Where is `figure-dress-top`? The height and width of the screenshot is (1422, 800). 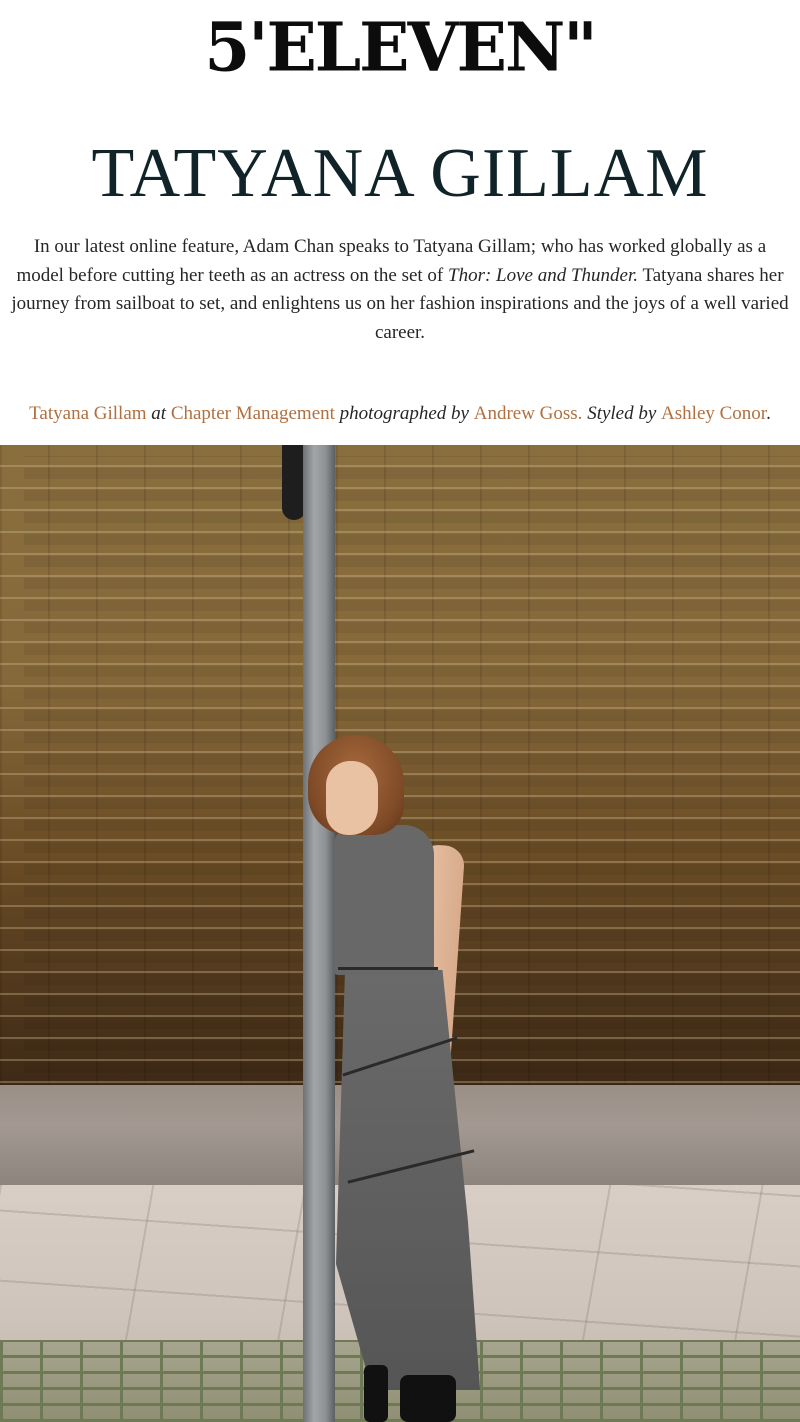
figure-dress-top is located at coordinates (384, 900).